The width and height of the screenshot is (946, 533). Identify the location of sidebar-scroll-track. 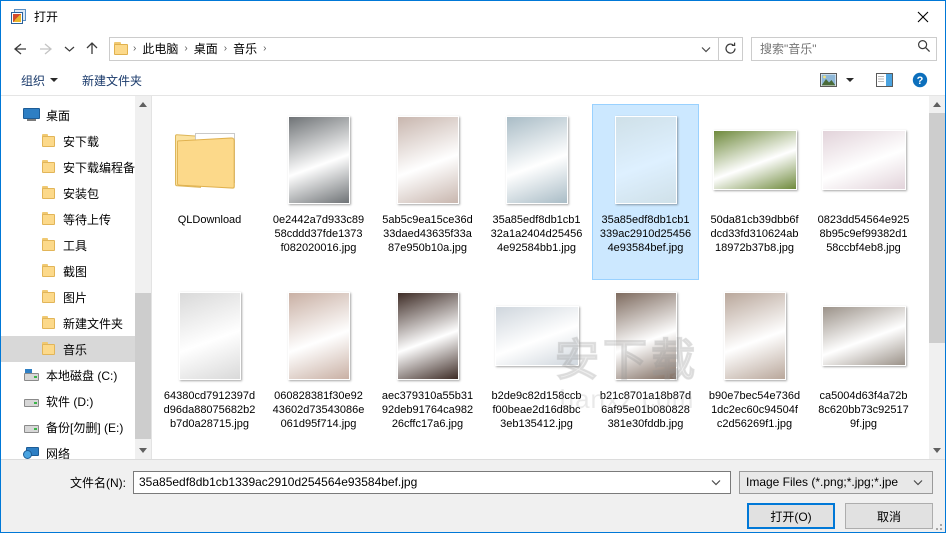
(143, 277).